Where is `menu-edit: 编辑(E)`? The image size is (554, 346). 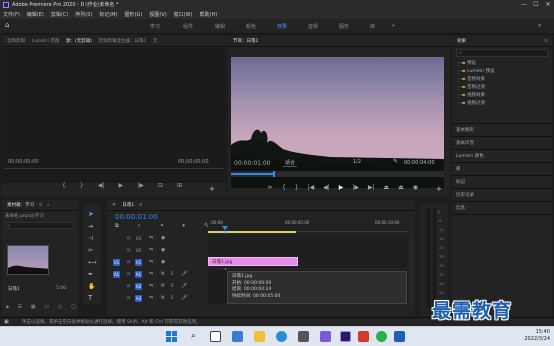
menu-edit: 编辑(E) is located at coordinates (35, 14).